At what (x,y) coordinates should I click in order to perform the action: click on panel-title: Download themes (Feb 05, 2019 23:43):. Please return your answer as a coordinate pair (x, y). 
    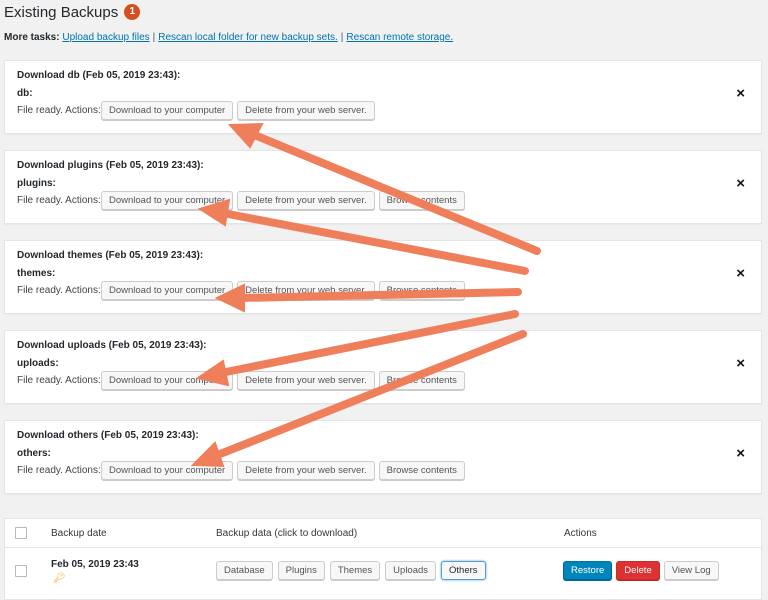
    Looking at the image, I should click on (110, 255).